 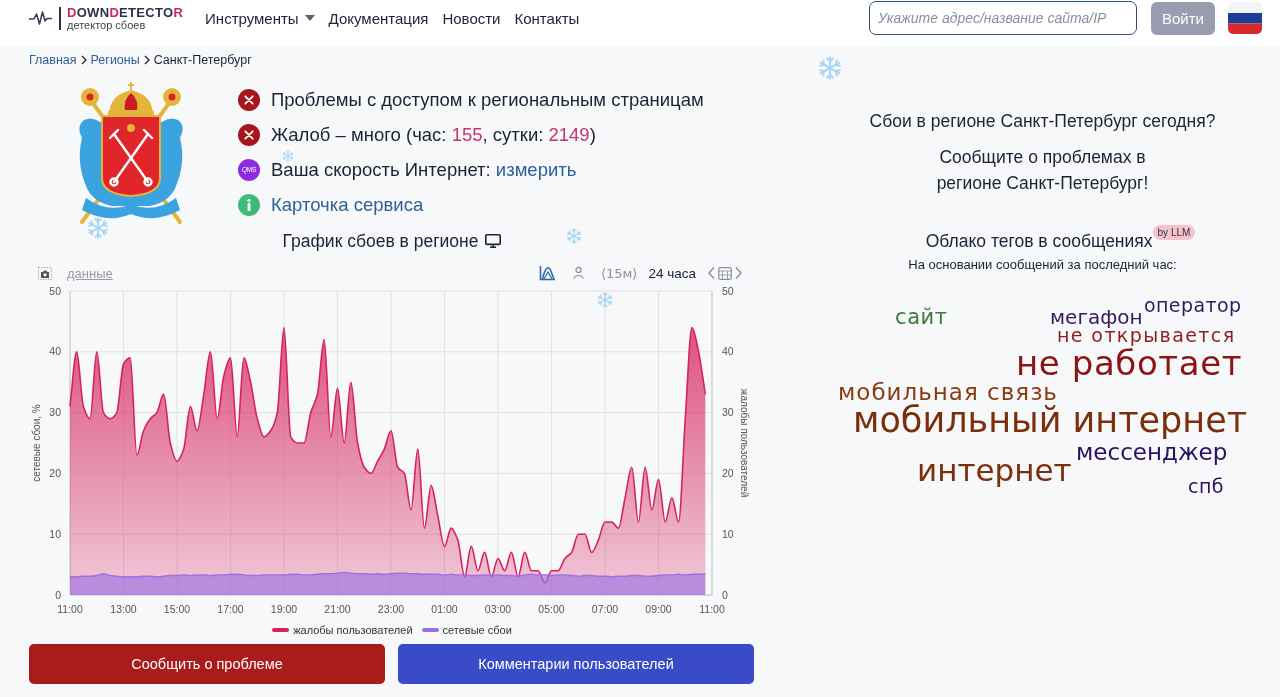 What do you see at coordinates (207, 664) in the screenshot?
I see `report-problem-button: Сообщить о проблеме` at bounding box center [207, 664].